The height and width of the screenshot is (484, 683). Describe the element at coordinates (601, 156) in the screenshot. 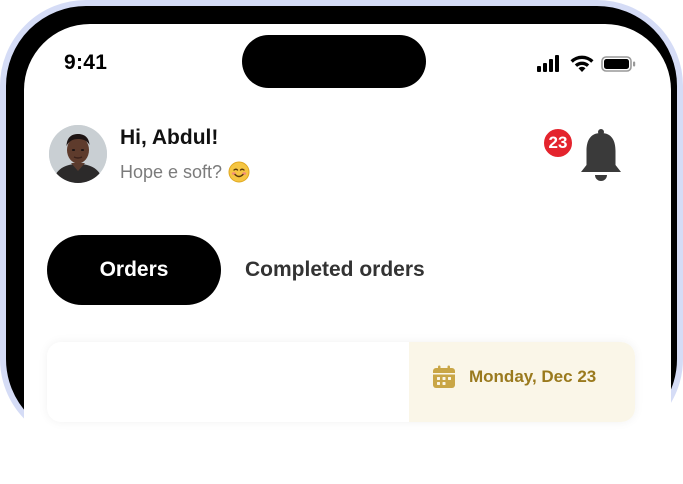

I see `bell-icon` at that location.